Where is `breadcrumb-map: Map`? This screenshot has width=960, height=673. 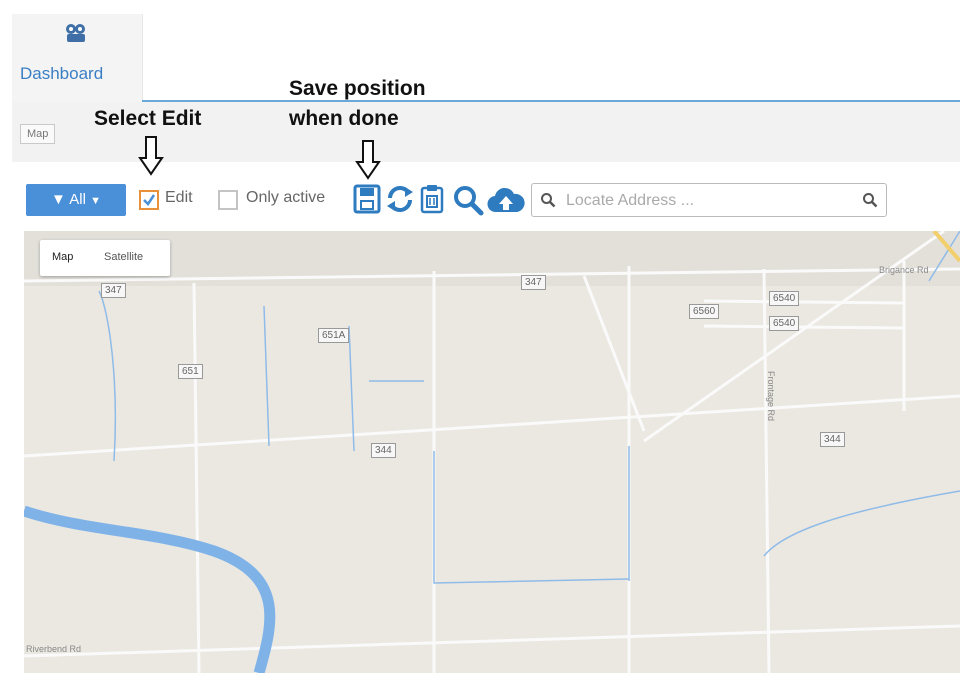 breadcrumb-map: Map is located at coordinates (38, 134).